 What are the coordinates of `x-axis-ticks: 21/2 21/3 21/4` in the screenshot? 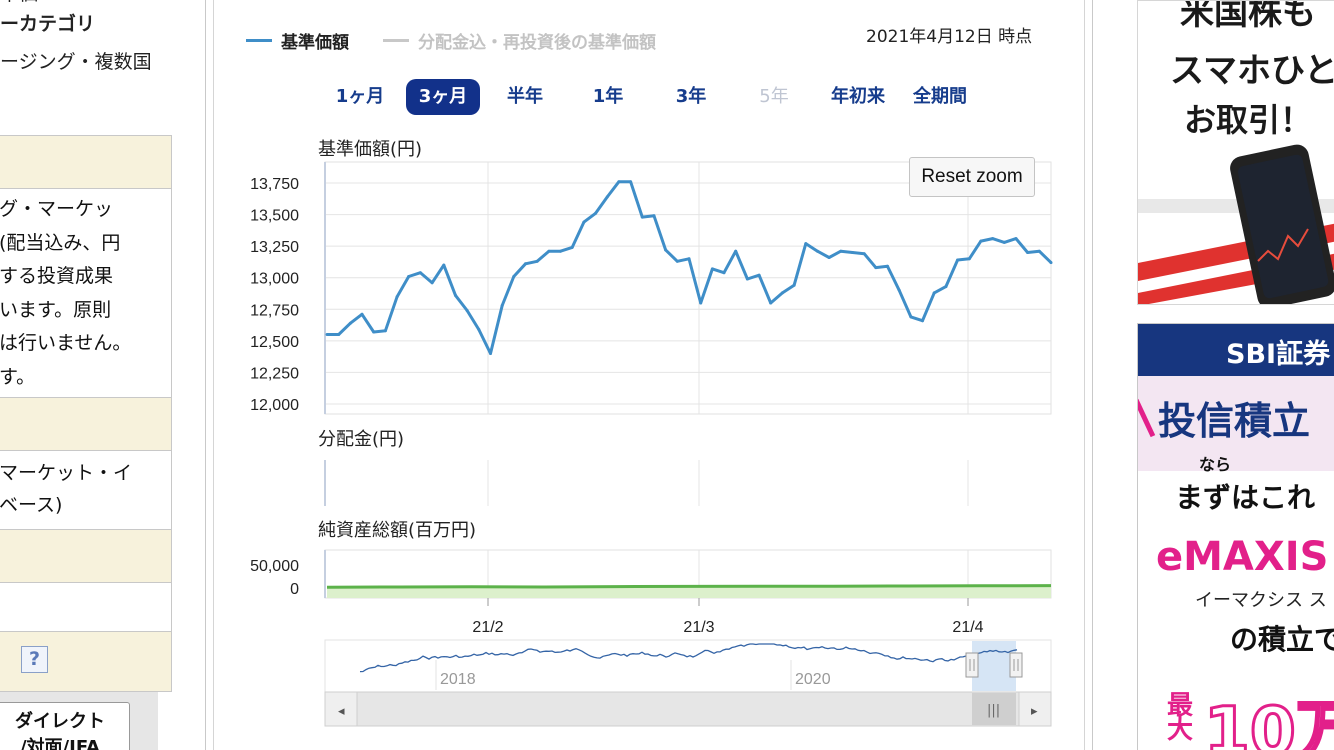 It's located at (728, 617).